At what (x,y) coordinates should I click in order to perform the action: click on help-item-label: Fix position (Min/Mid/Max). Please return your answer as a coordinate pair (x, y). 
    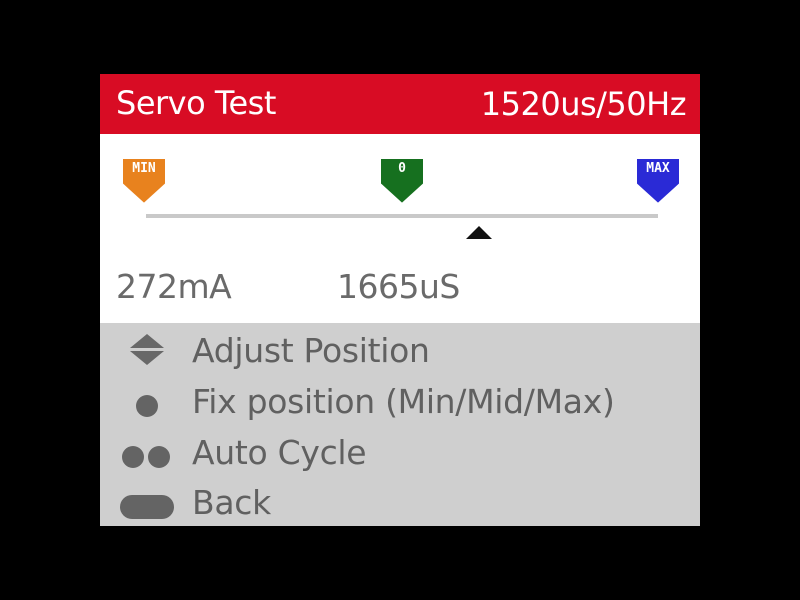
    Looking at the image, I should click on (403, 401).